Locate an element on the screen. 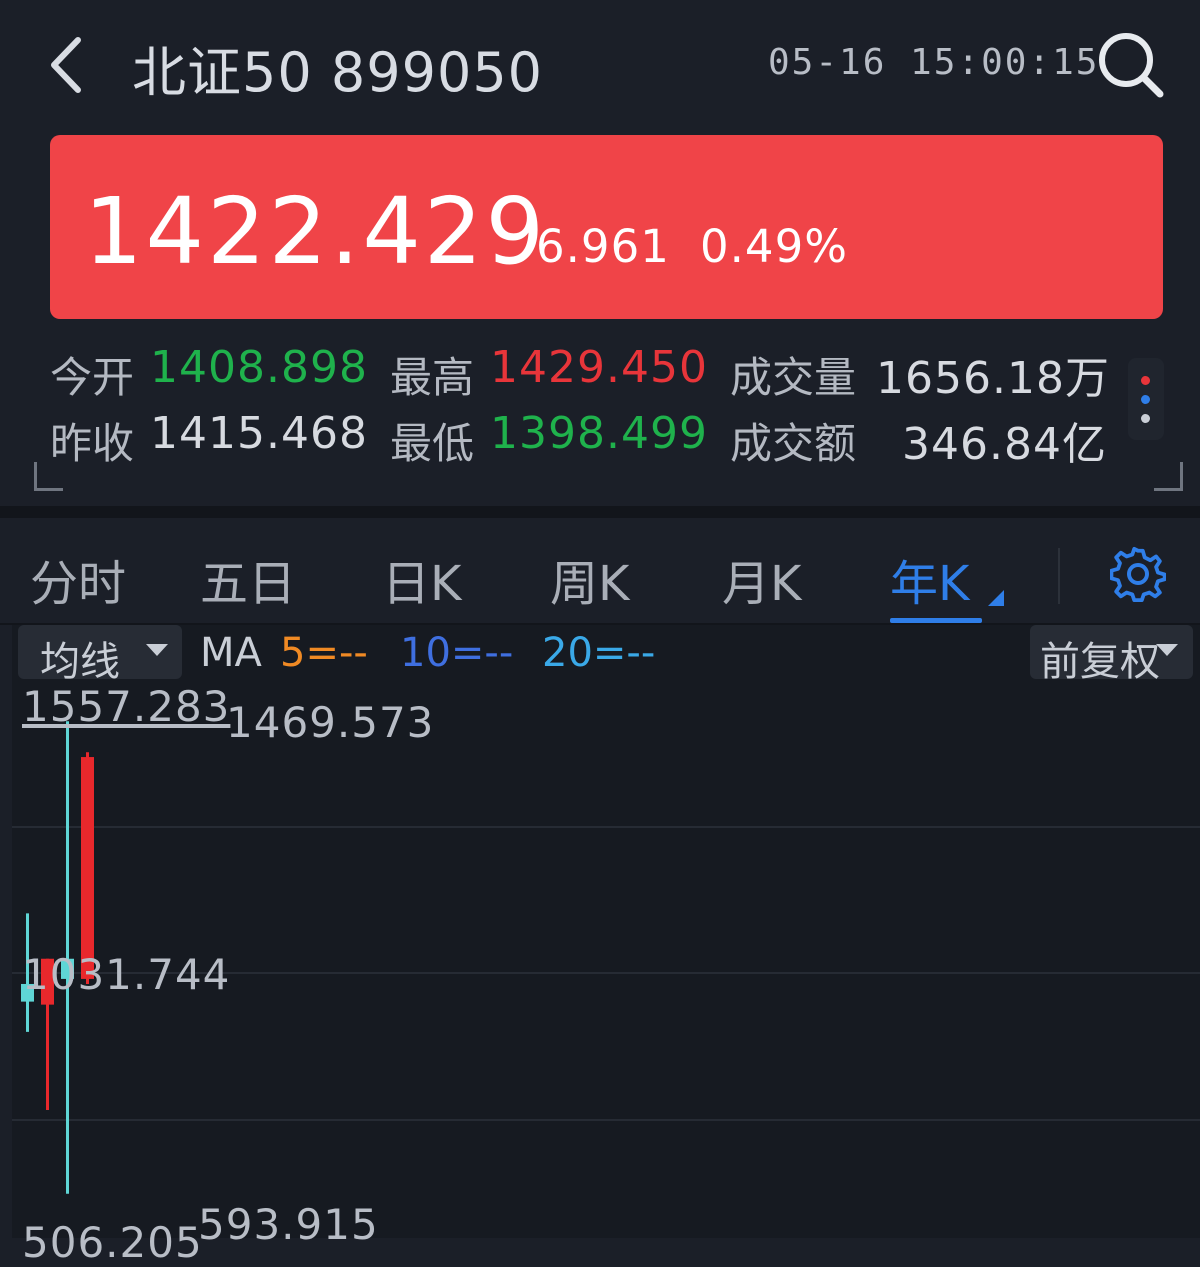 The width and height of the screenshot is (1200, 1267). max-price-marker: 1469.573 is located at coordinates (330, 722).